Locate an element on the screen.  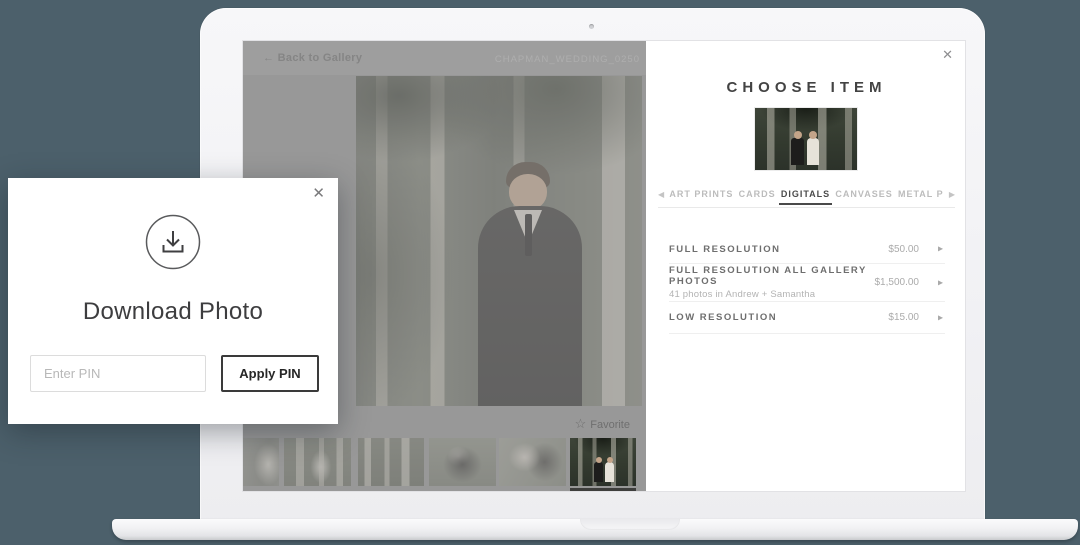
laptop-latch-notch is located at coordinates (630, 524).